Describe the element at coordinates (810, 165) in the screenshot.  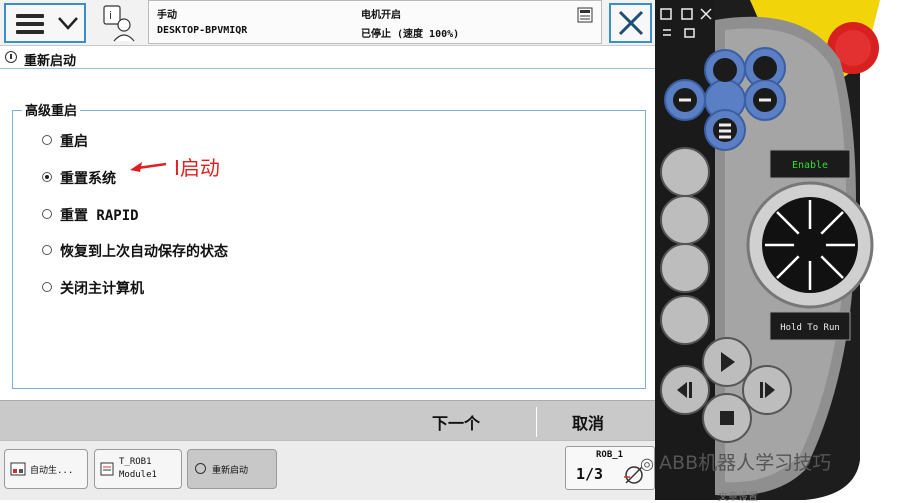
I see `enable-label: Enable` at that location.